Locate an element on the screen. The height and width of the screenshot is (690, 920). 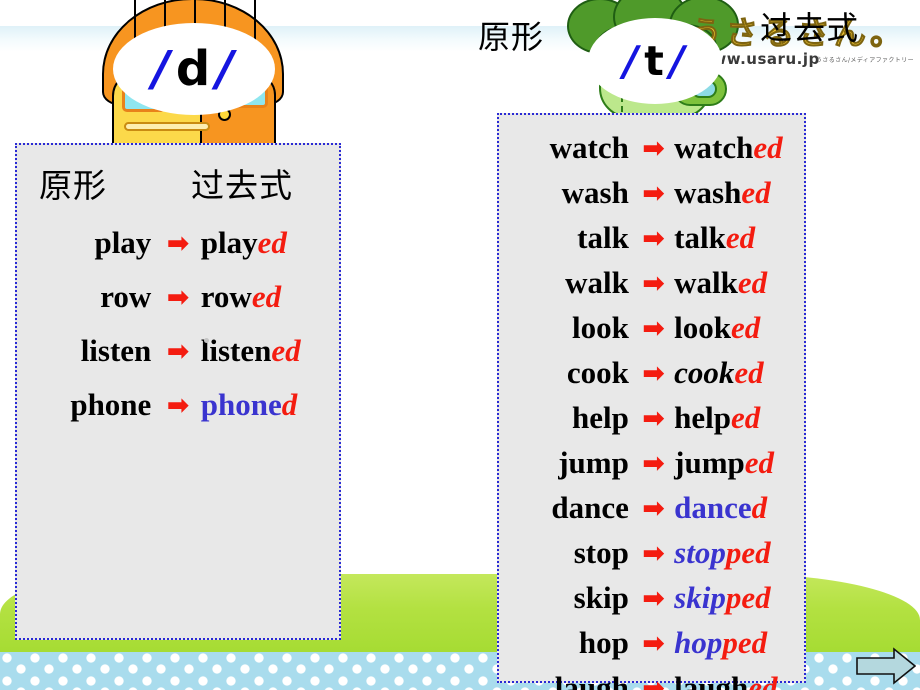
verb-base-form: phone is located at coordinates (111, 404).